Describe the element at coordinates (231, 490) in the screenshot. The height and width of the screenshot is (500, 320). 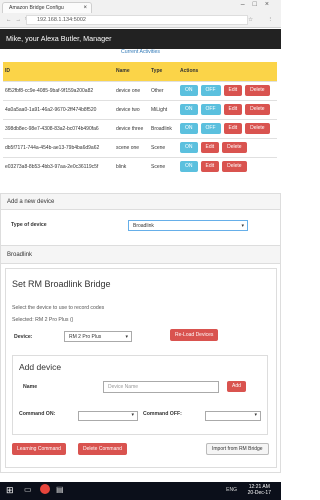
I see `language-indicator: ENG` at that location.